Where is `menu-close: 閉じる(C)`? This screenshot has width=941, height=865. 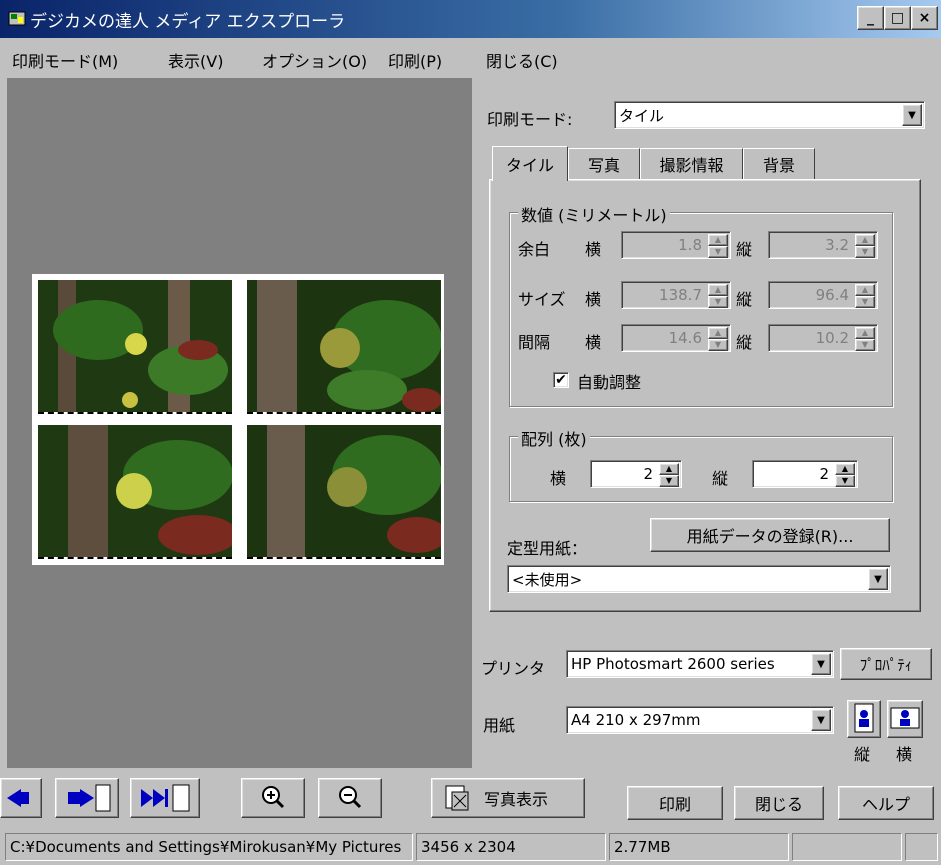 menu-close: 閉じる(C) is located at coordinates (522, 60).